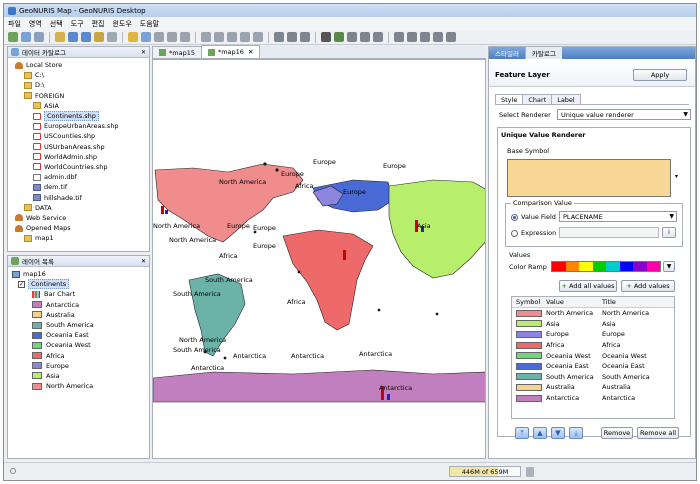 The width and height of the screenshot is (700, 484). What do you see at coordinates (86, 37) in the screenshot?
I see `zoom-out-icon` at bounding box center [86, 37].